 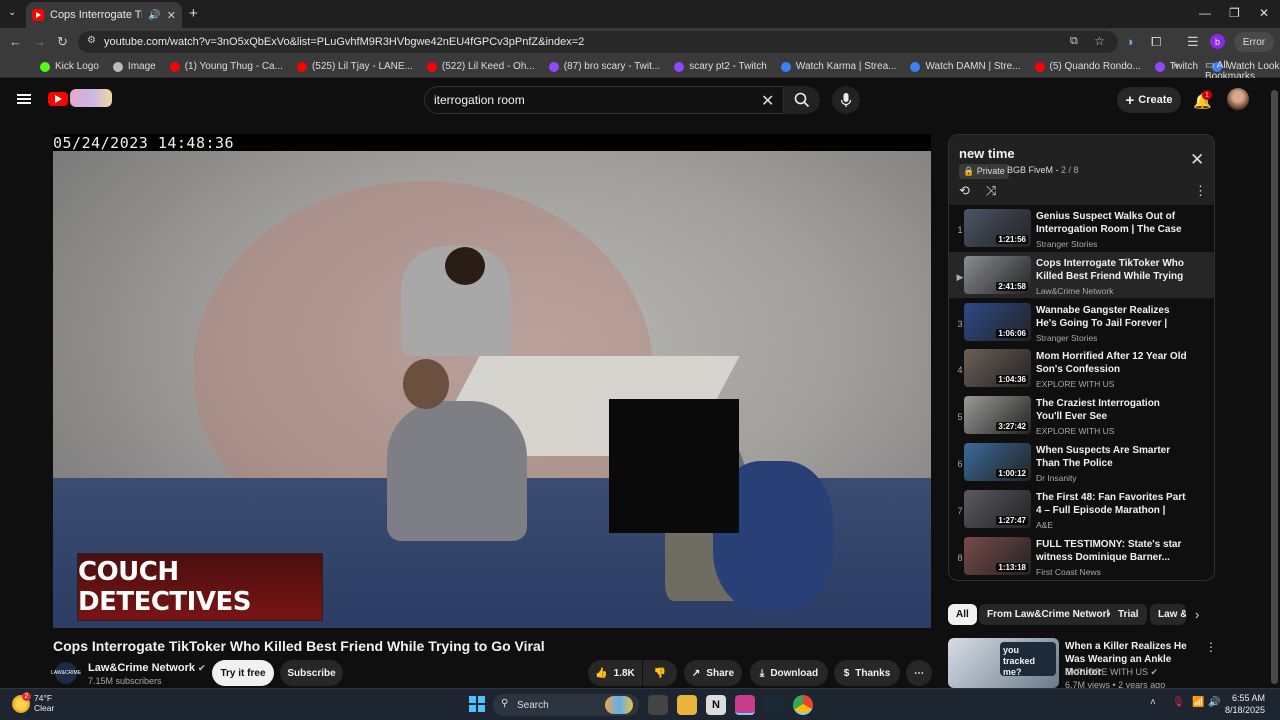 What do you see at coordinates (867, 673) in the screenshot?
I see `thanks-button: $ Thanks` at bounding box center [867, 673].